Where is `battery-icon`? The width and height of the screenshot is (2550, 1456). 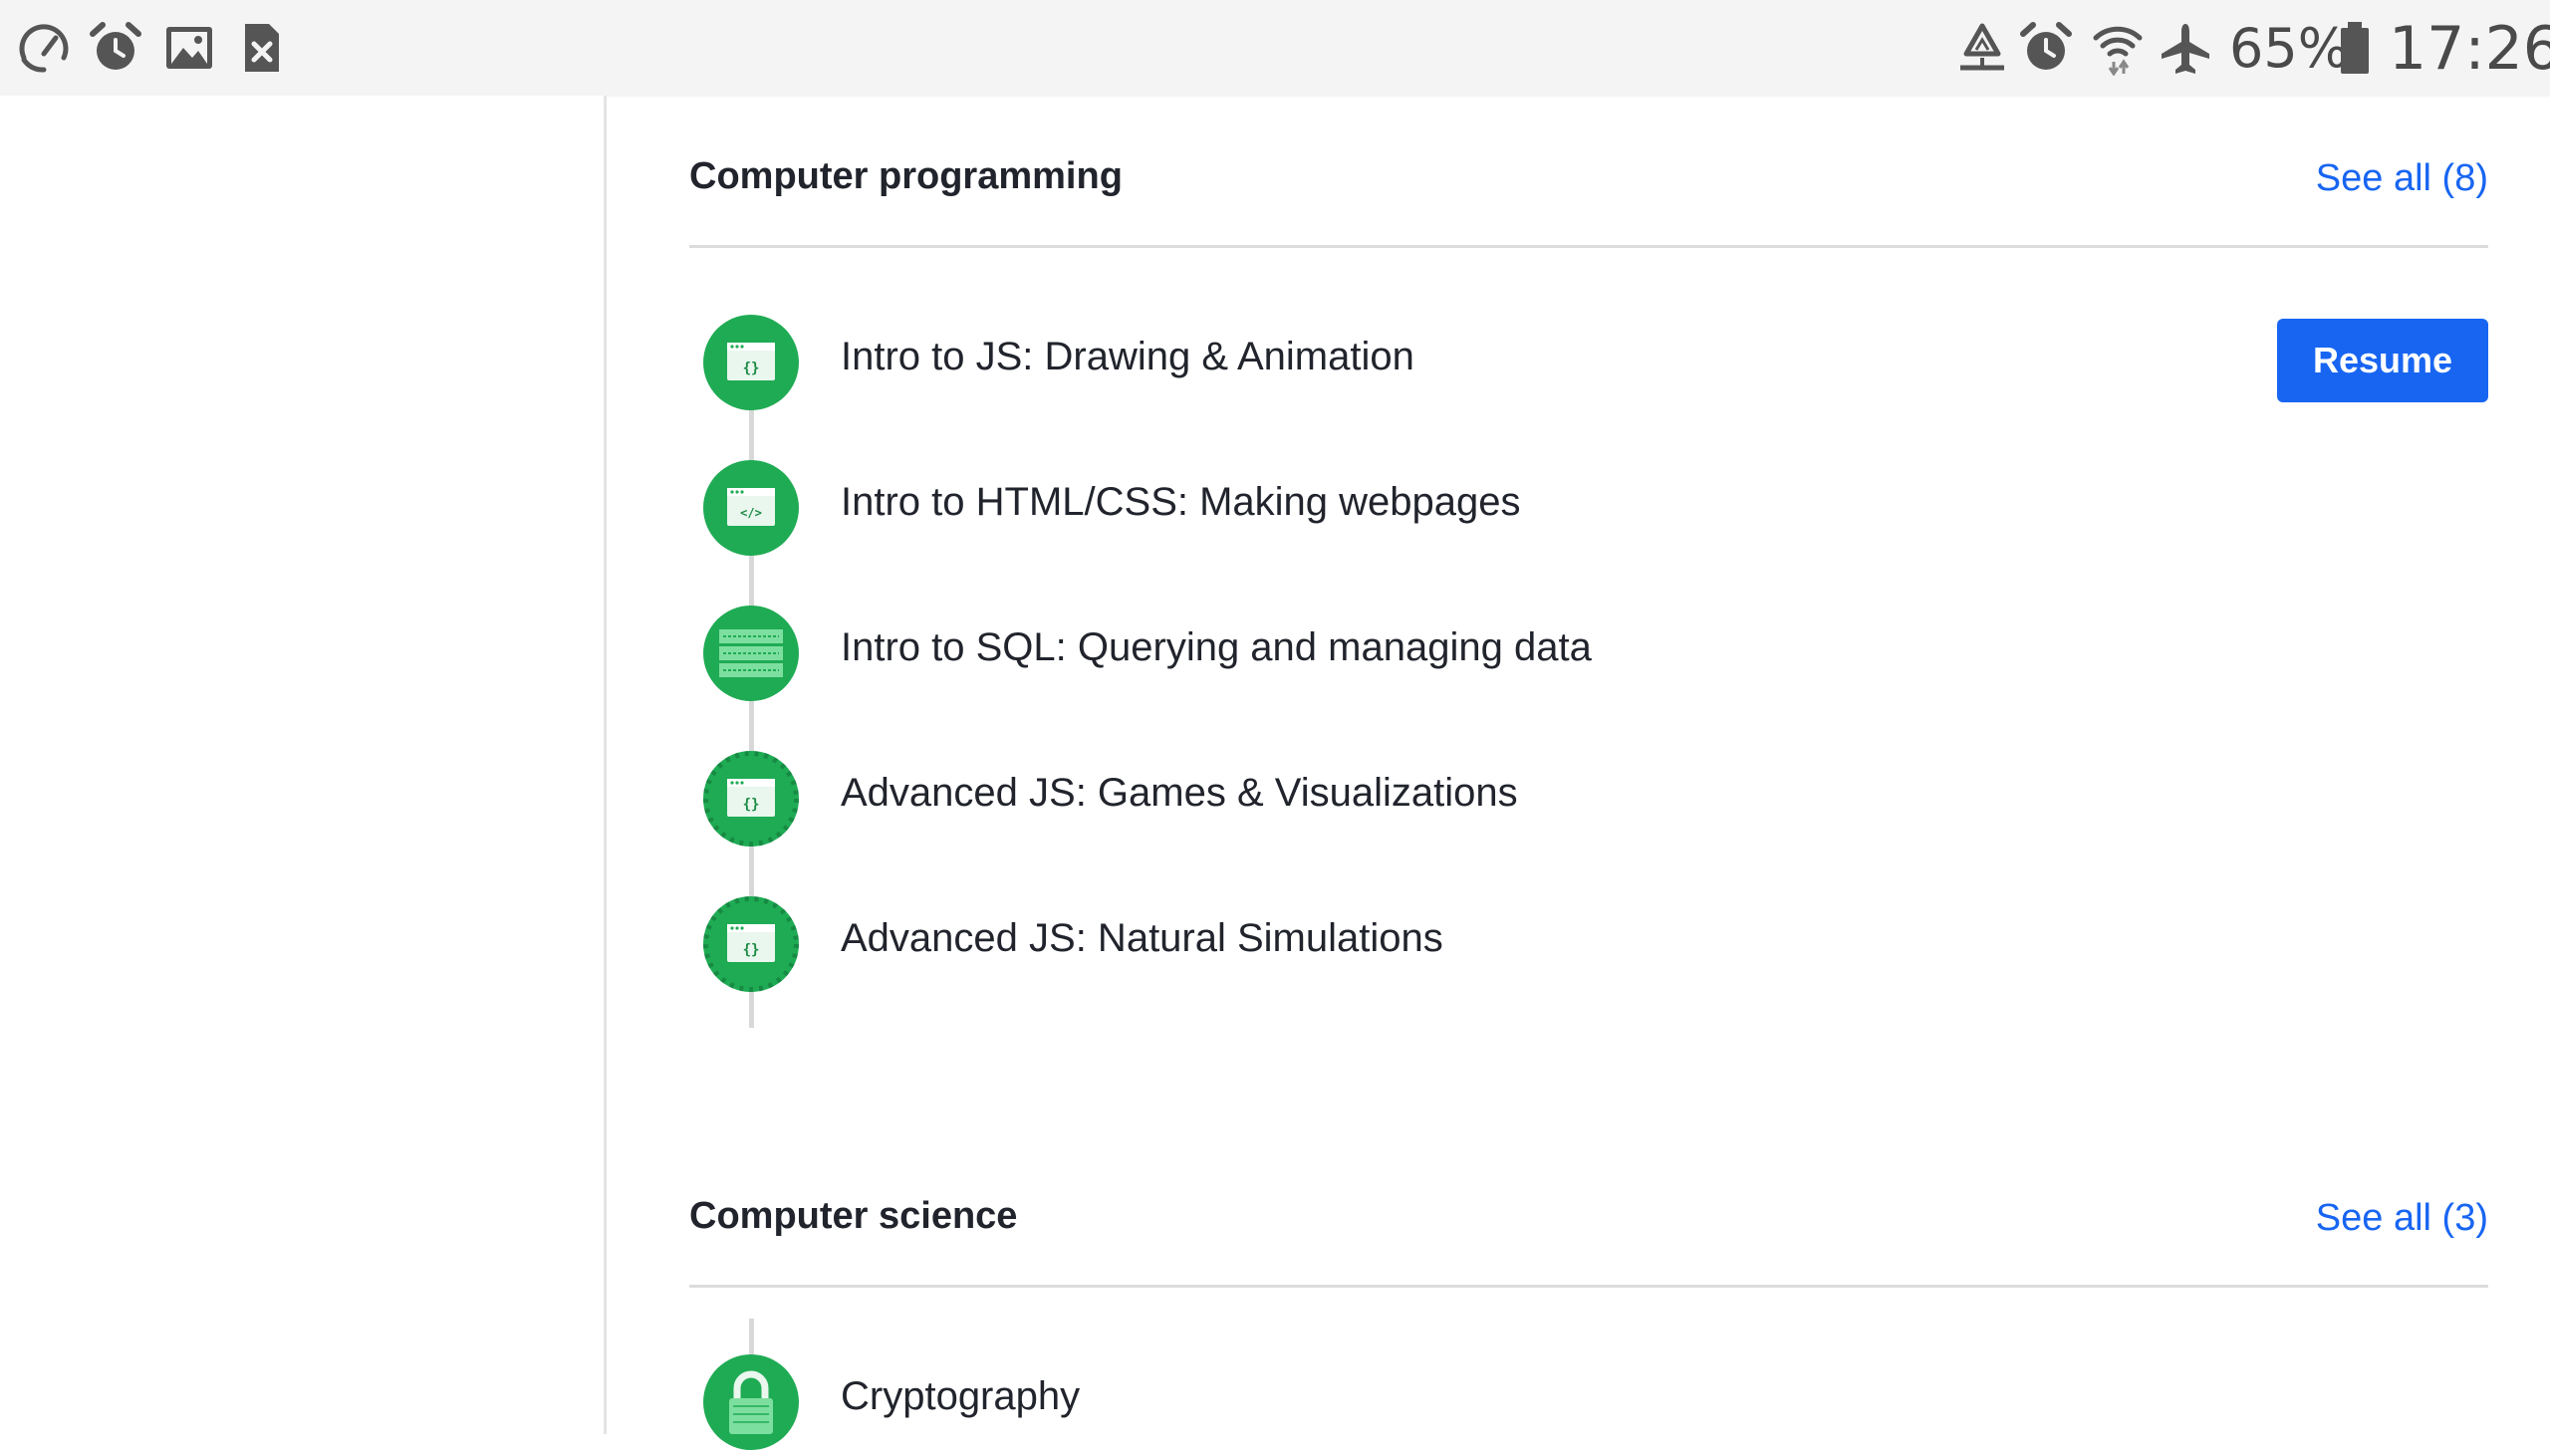 battery-icon is located at coordinates (2355, 48).